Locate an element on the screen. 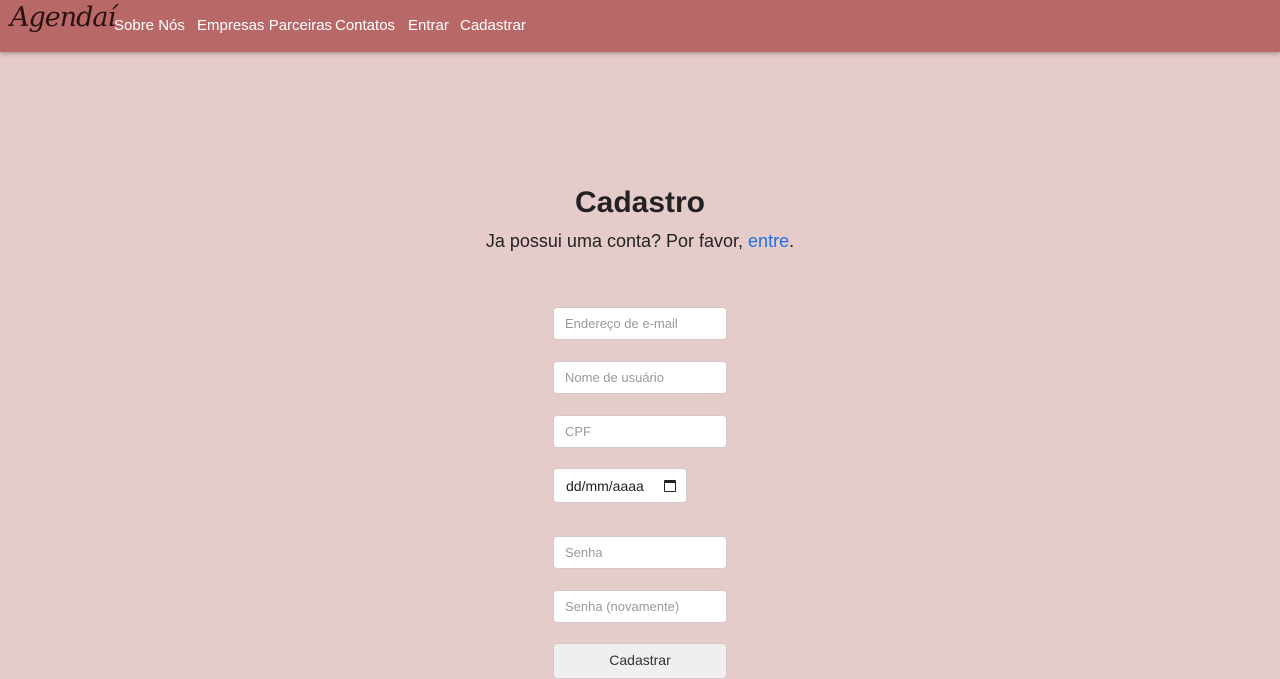 The height and width of the screenshot is (679, 1280). submit-button: Cadastrar is located at coordinates (640, 661).